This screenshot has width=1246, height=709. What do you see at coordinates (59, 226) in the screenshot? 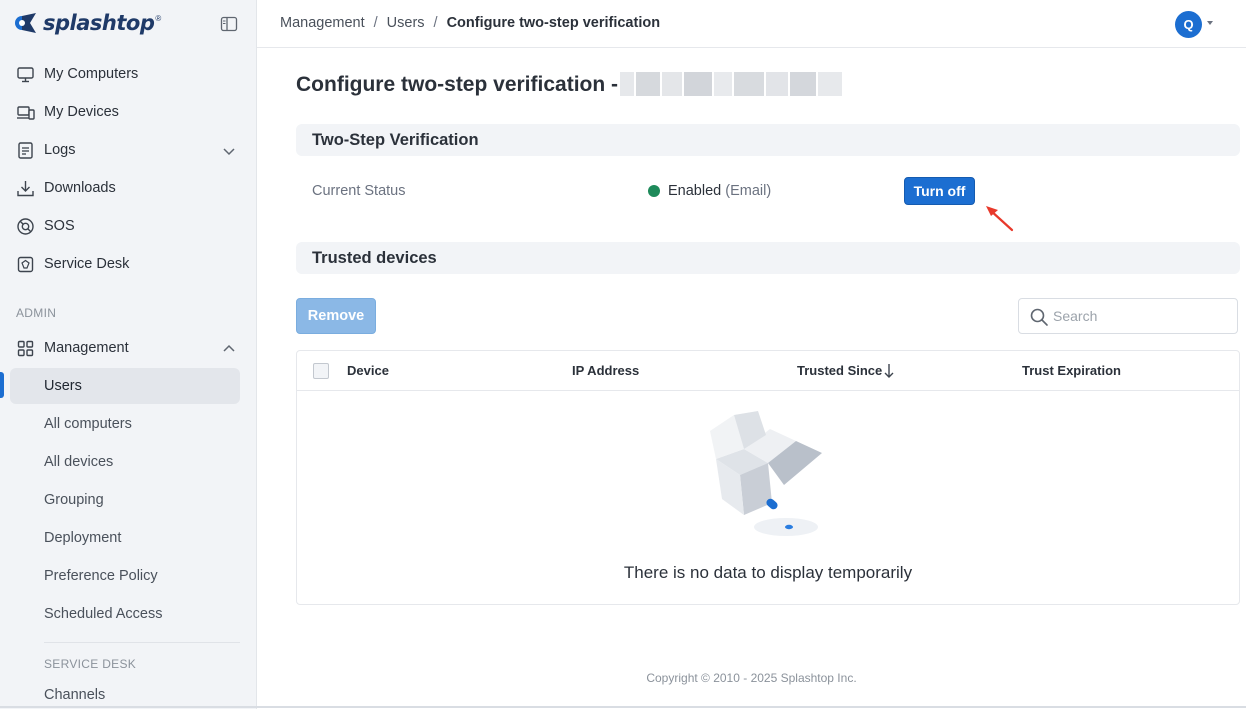
I see `sidebar-item-label: SOS` at bounding box center [59, 226].